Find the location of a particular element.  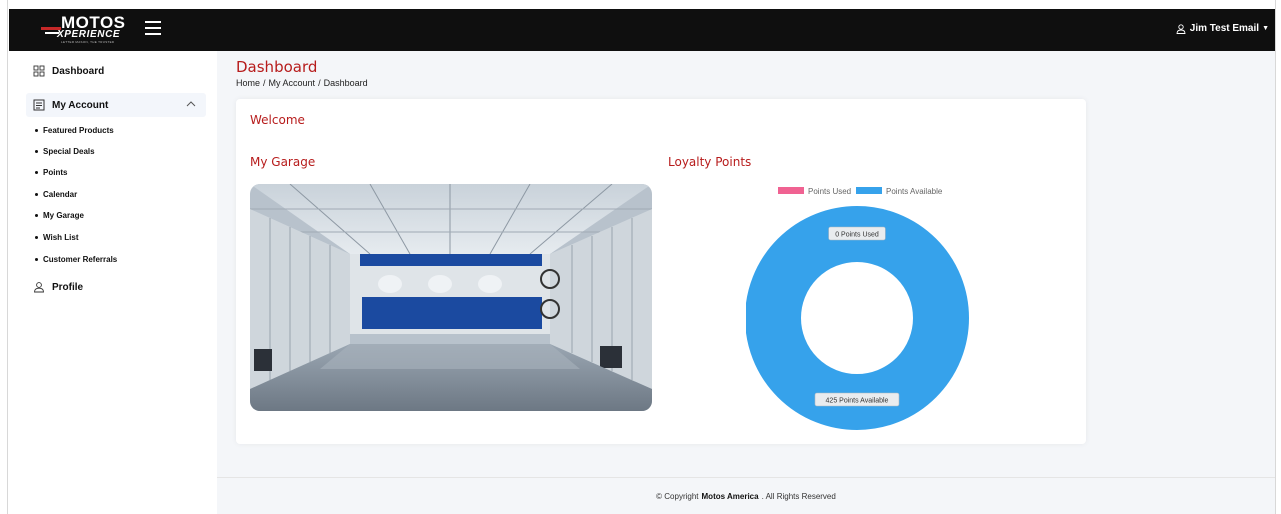

sidebar-subitem-customer-referrals: Customer Referrals is located at coordinates (76, 259).